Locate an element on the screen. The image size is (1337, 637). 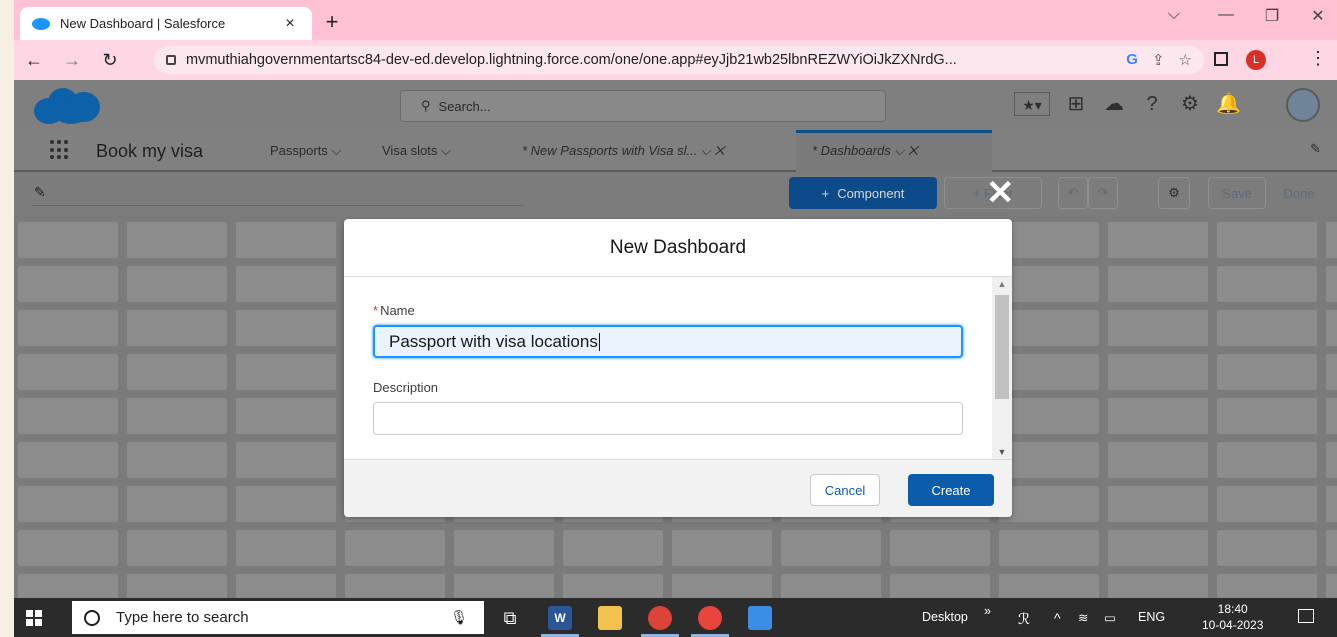
modal-scrollbar: ▲ ▼ is located at coordinates (1002, 368).